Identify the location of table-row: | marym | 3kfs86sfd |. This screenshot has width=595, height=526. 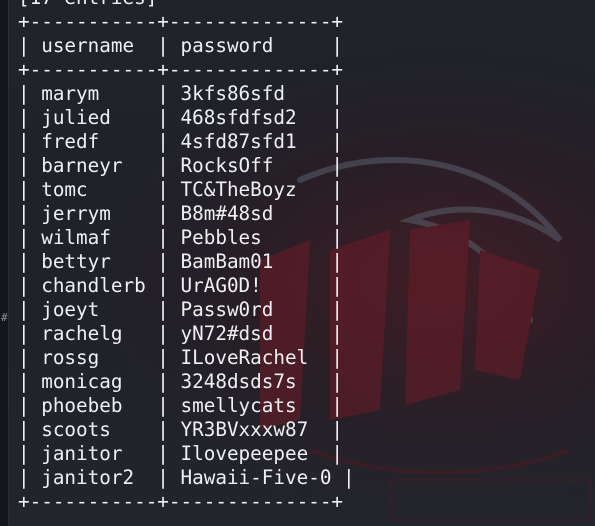
(181, 93).